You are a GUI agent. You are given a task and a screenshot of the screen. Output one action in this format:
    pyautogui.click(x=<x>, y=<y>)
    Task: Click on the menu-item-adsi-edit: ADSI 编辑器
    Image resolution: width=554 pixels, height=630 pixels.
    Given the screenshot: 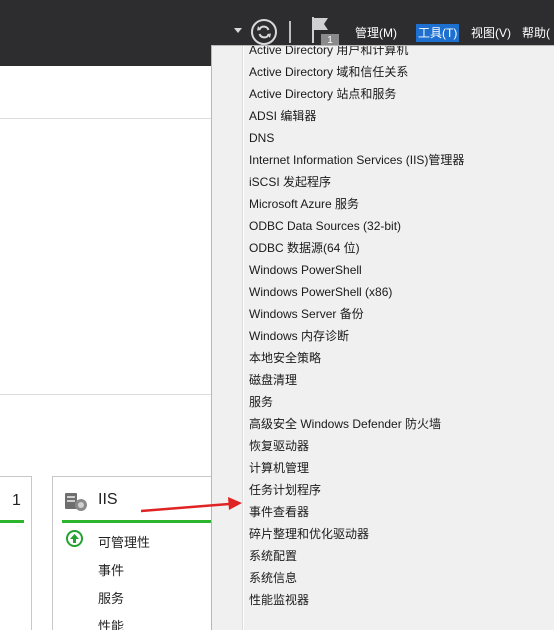 What is the action you would take?
    pyautogui.click(x=282, y=116)
    